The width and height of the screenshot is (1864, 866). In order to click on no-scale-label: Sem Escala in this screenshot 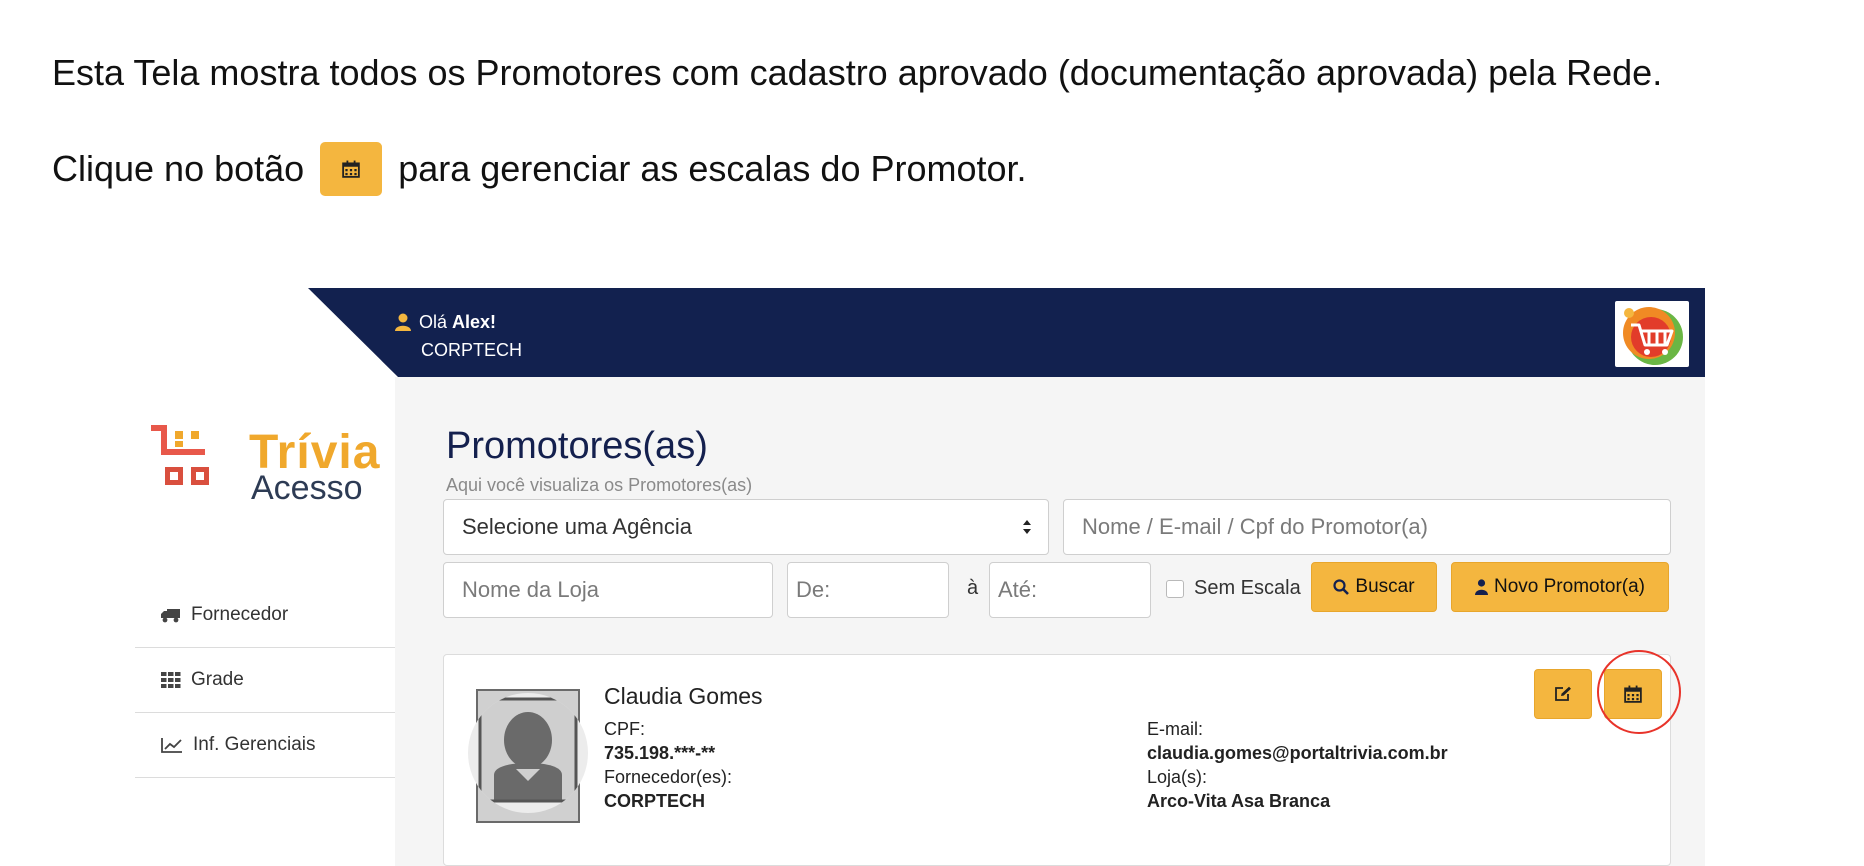, I will do `click(1247, 588)`.